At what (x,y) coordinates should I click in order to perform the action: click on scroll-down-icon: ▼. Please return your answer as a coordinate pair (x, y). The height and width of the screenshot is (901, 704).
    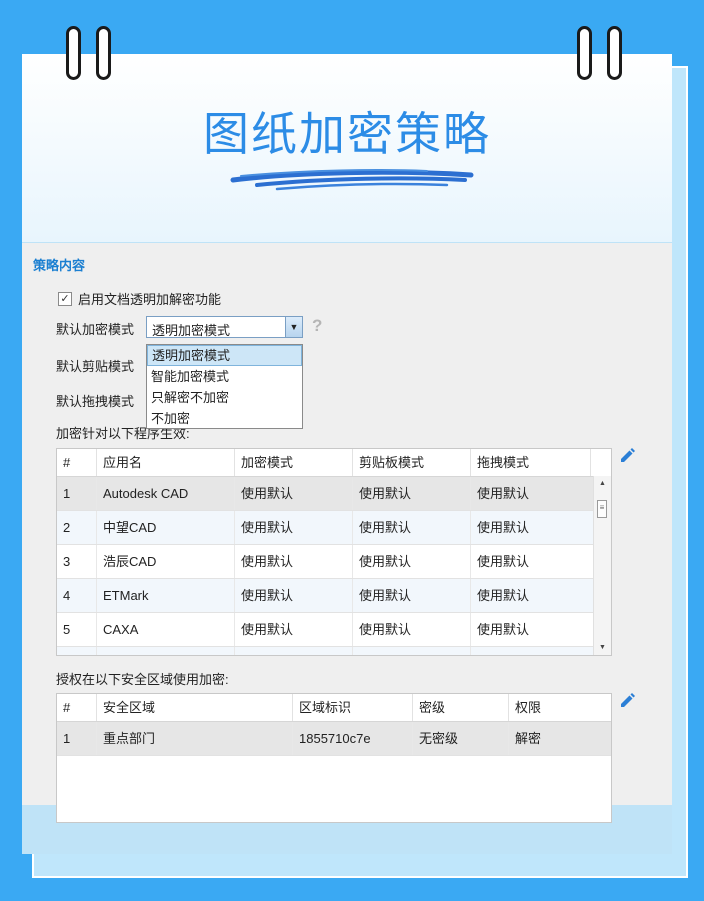
    Looking at the image, I should click on (602, 647).